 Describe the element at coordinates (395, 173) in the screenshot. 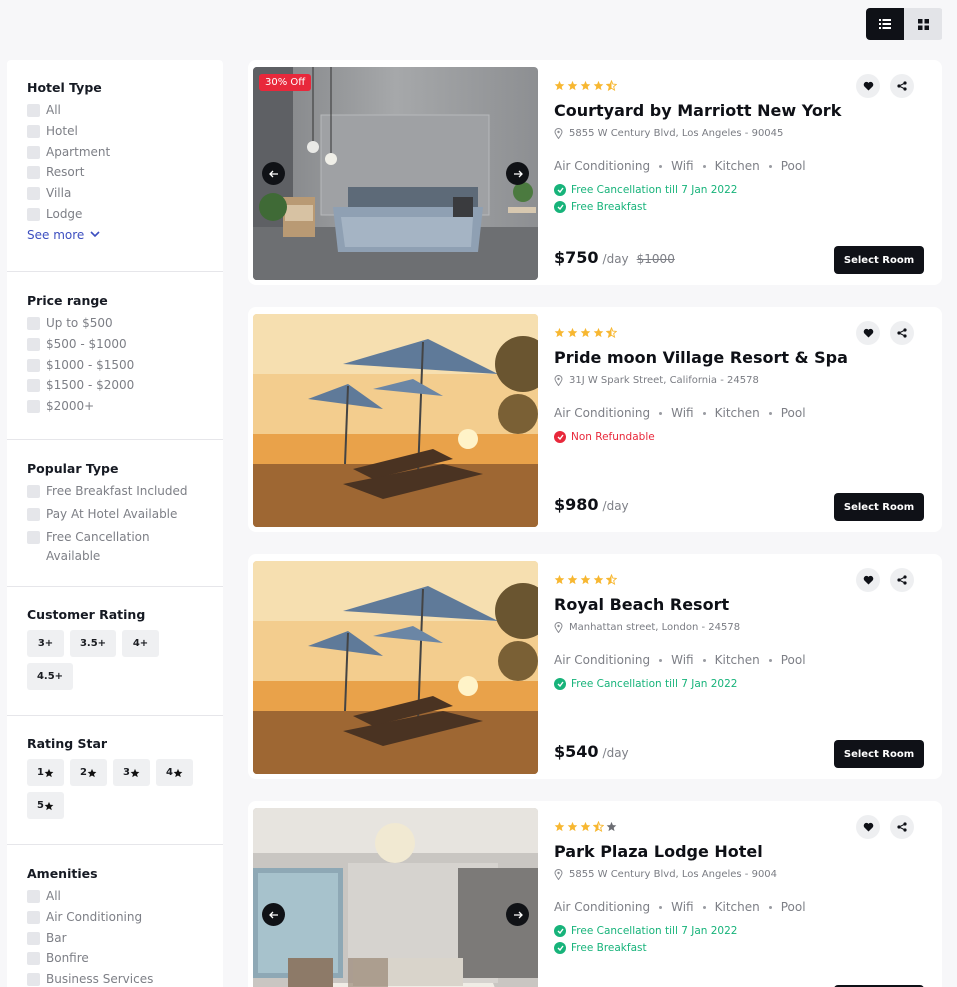

I see `hotel-photo: 30% Off` at that location.